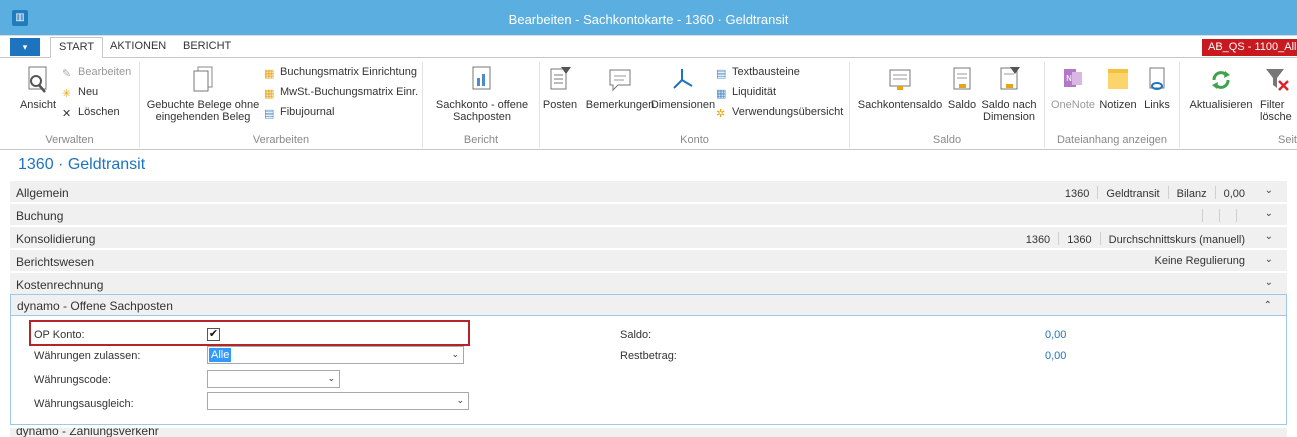 The height and width of the screenshot is (437, 1297). What do you see at coordinates (1219, 216) in the screenshot?
I see `fasttab-buchung-summary` at bounding box center [1219, 216].